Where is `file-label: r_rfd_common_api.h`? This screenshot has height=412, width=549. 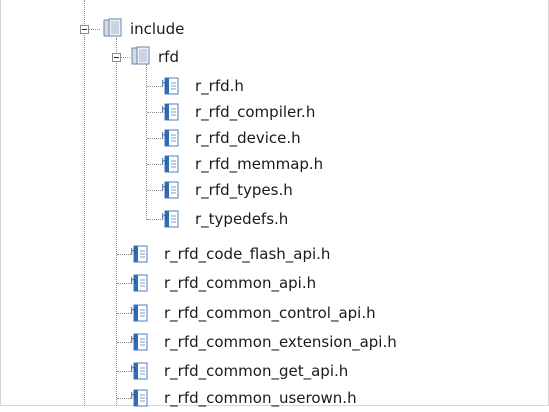
file-label: r_rfd_common_api.h is located at coordinates (240, 283).